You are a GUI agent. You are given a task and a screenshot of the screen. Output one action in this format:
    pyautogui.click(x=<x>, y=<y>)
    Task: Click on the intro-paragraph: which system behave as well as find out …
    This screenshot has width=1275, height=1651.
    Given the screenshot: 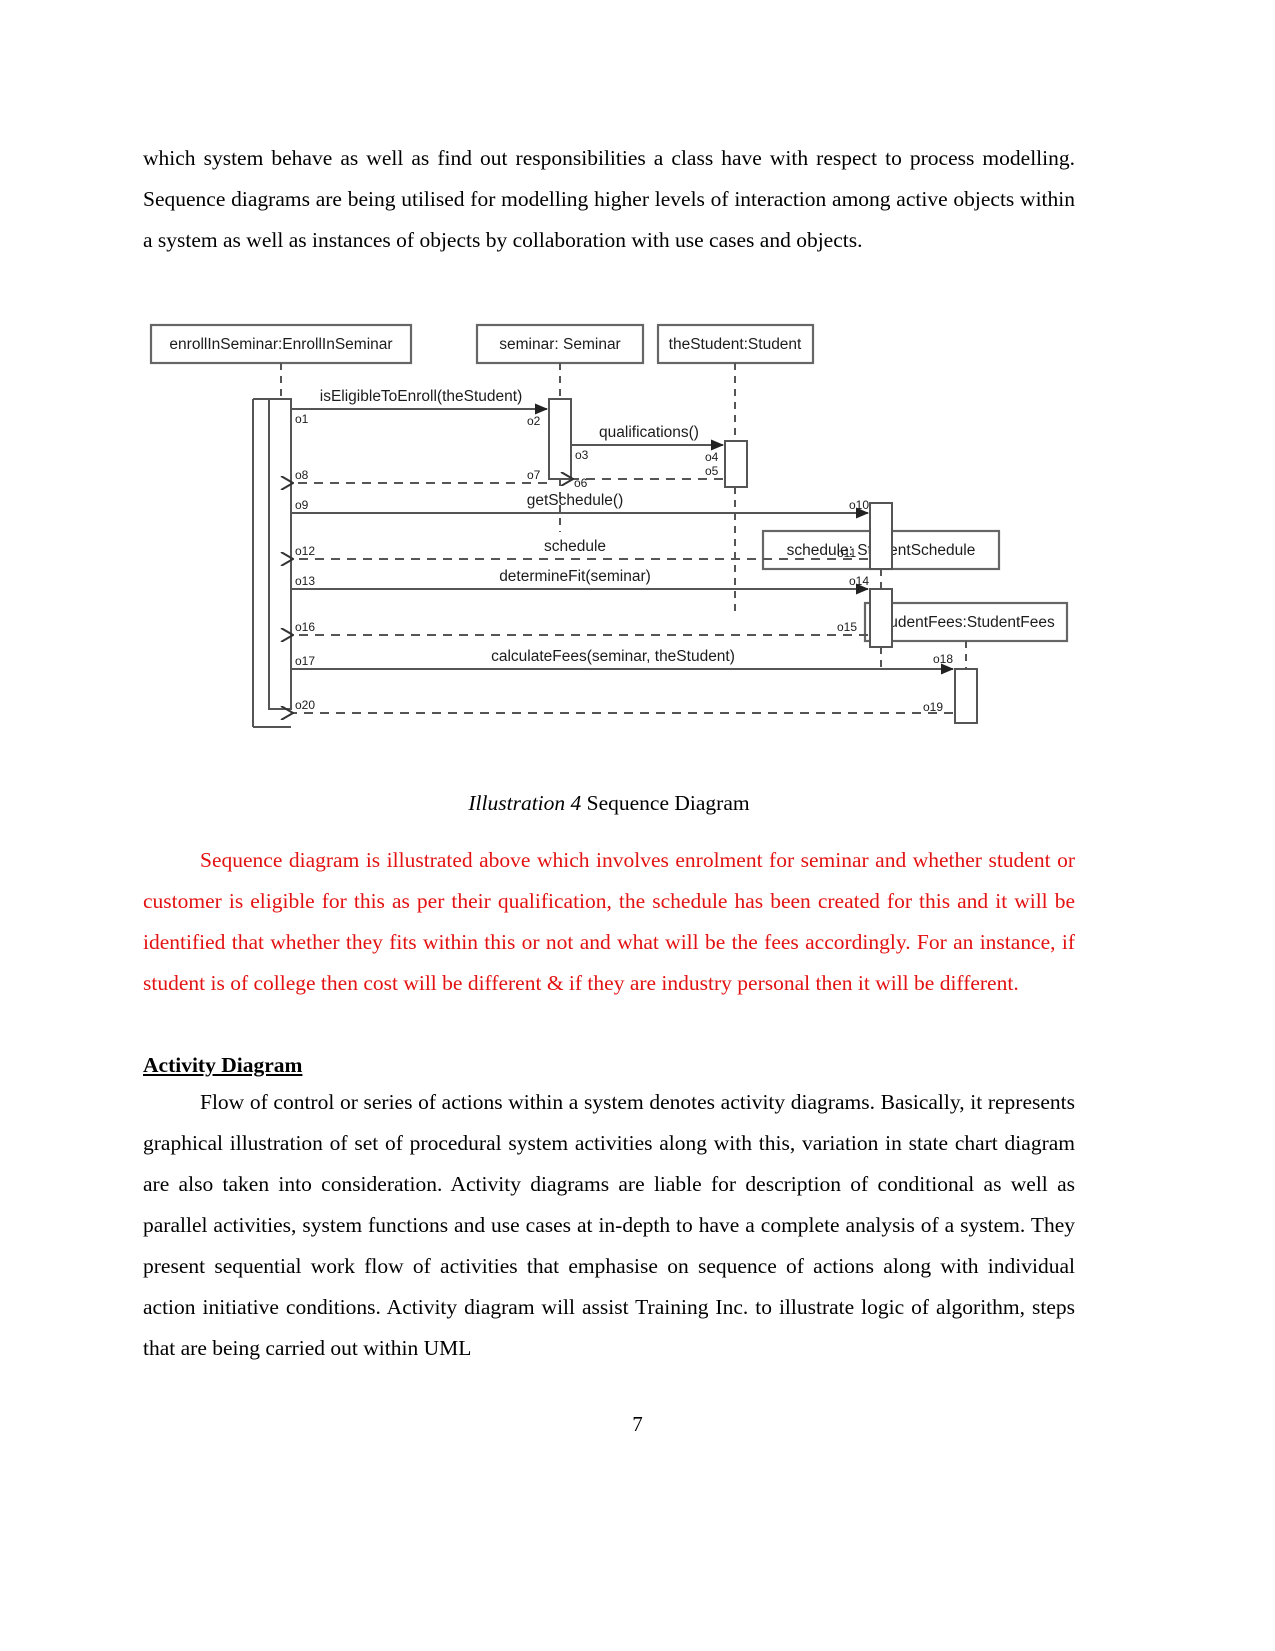 What is the action you would take?
    pyautogui.click(x=609, y=199)
    